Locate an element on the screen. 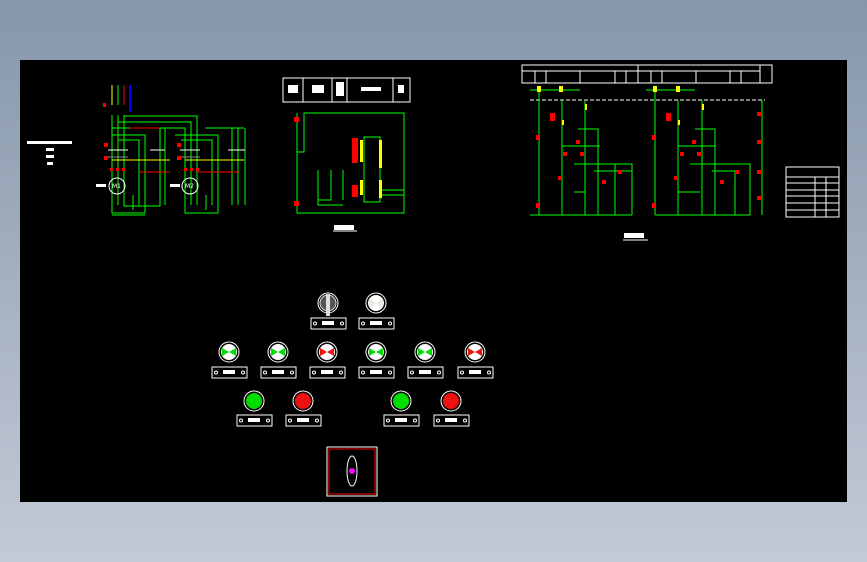  operator-panel is located at coordinates (352, 394).